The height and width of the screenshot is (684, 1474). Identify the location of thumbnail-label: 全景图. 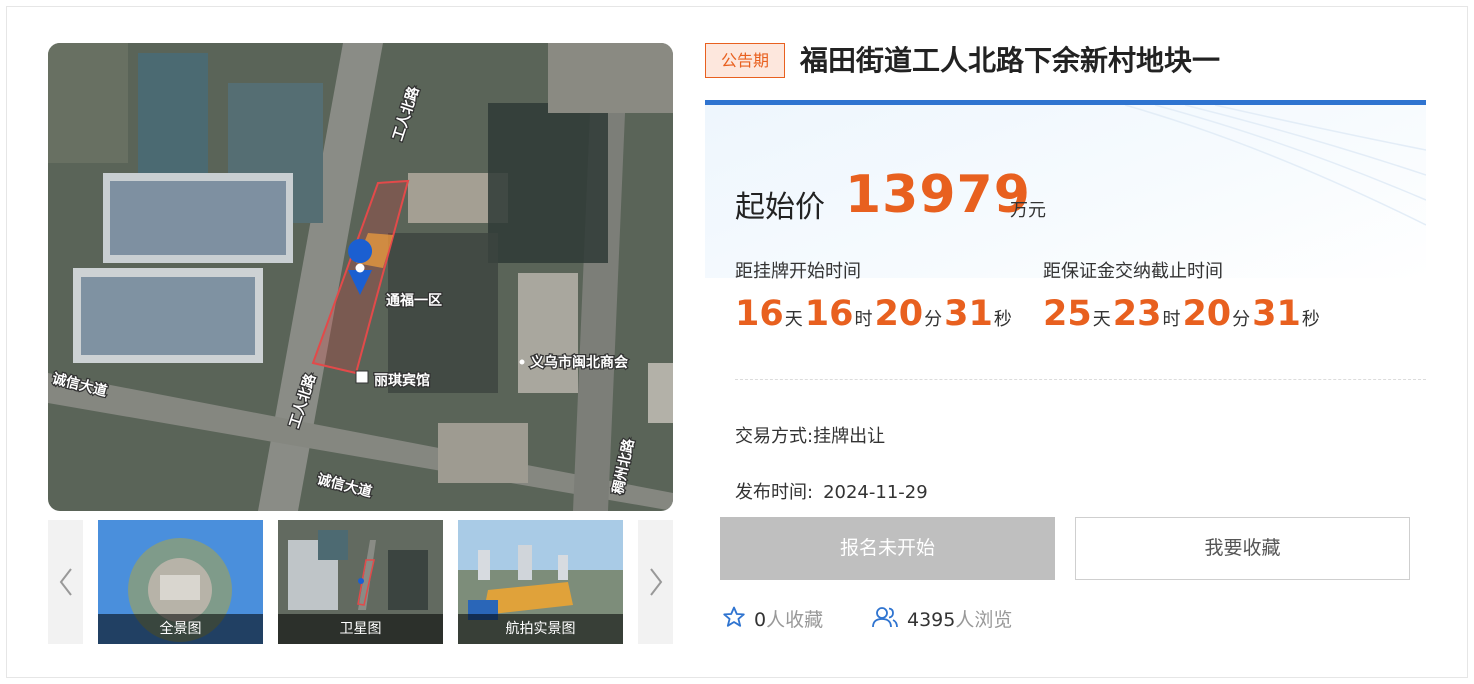
(180, 629).